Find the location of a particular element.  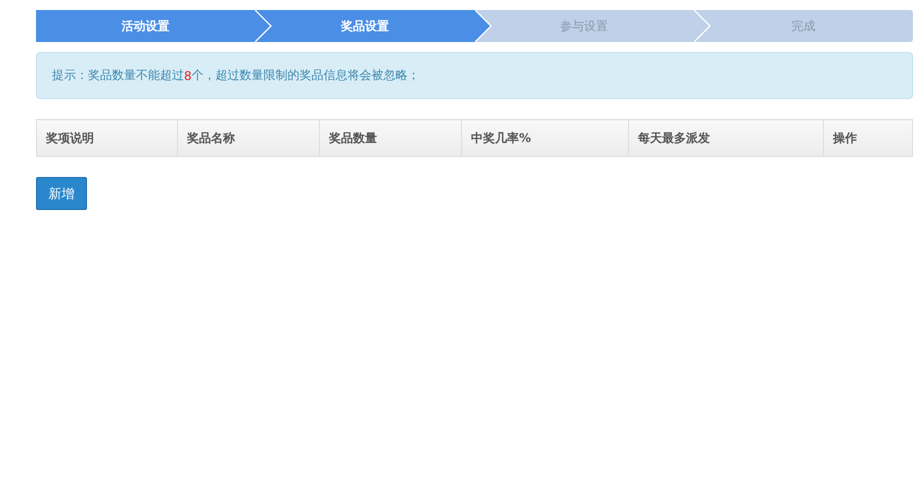

column-header: 操作 is located at coordinates (868, 138).